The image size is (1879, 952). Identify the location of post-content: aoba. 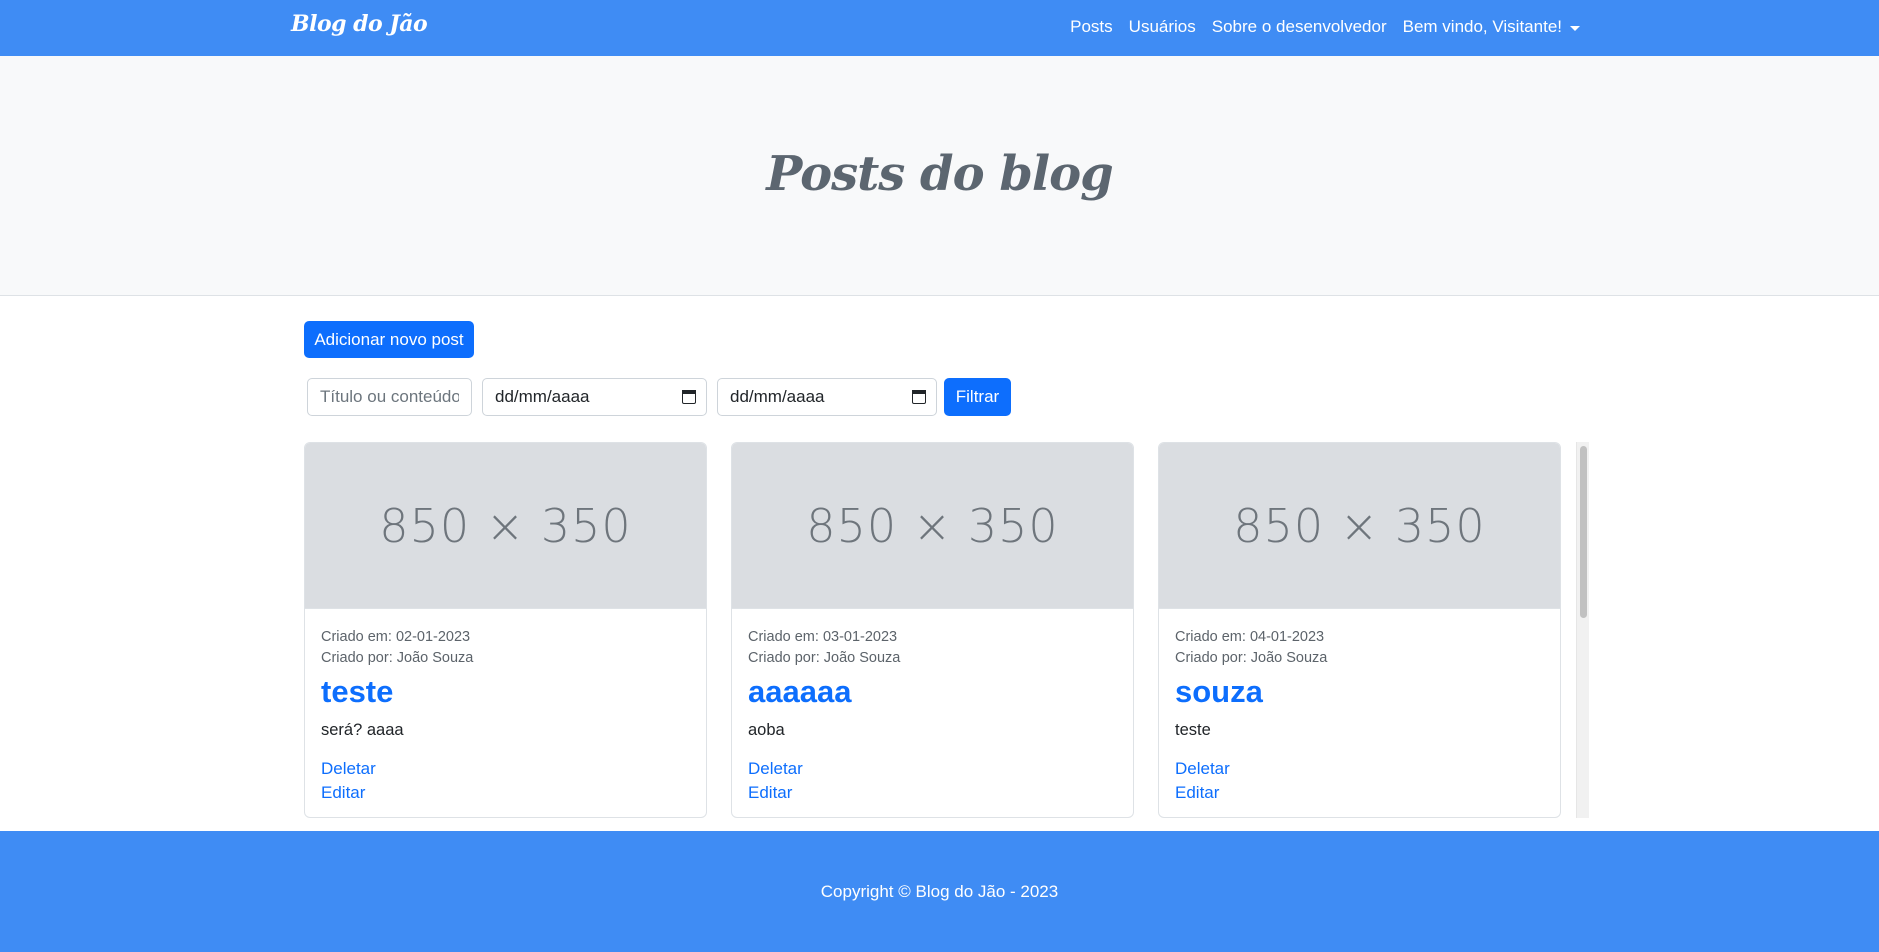
(766, 730).